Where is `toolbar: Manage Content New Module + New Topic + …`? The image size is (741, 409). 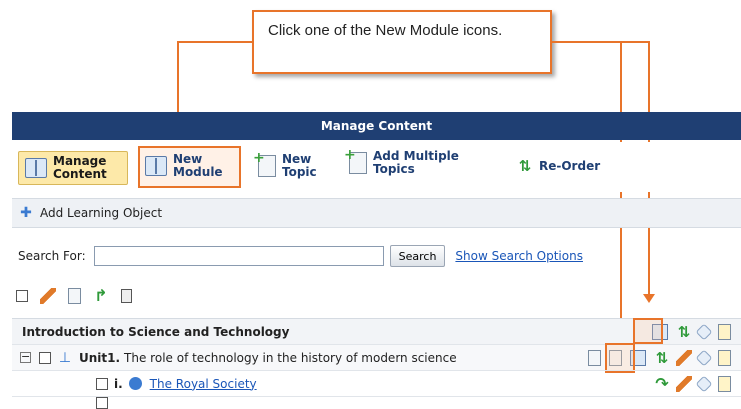 toolbar: Manage Content New Module + New Topic + … is located at coordinates (376, 167).